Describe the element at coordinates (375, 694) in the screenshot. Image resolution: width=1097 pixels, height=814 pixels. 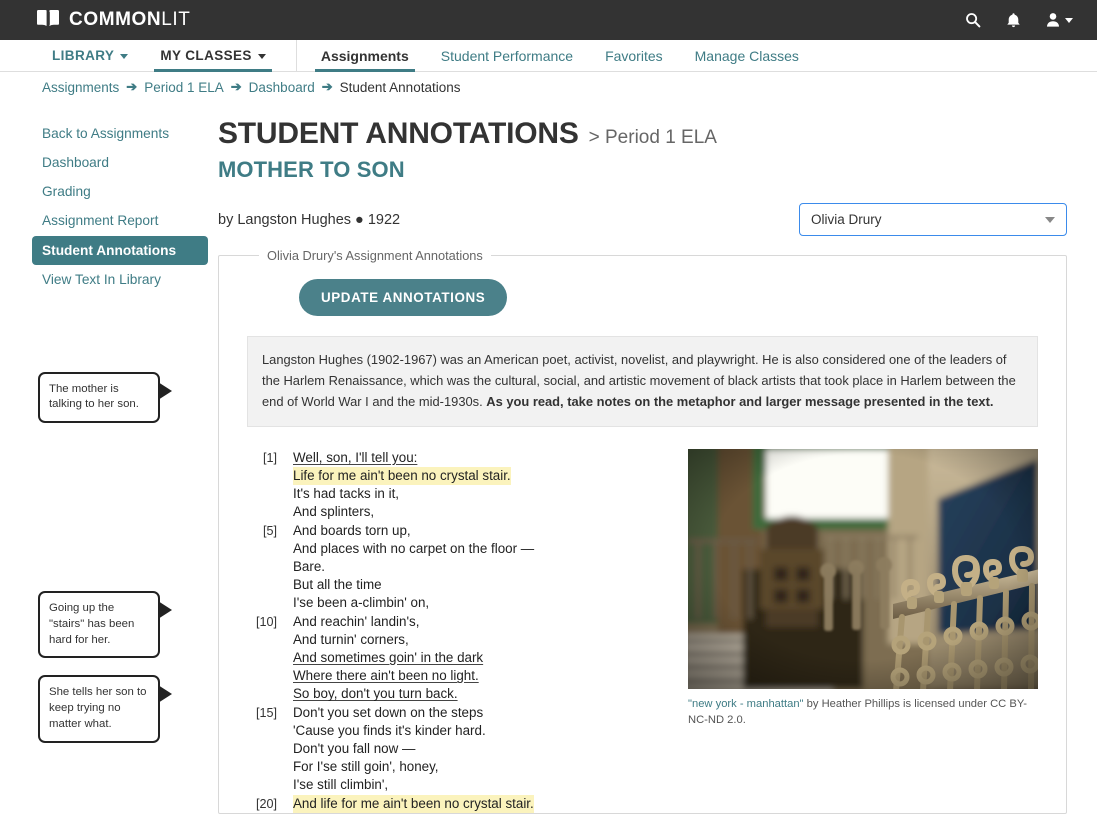
I see `poem-line-underlined: So boy, don't you turn back.` at that location.